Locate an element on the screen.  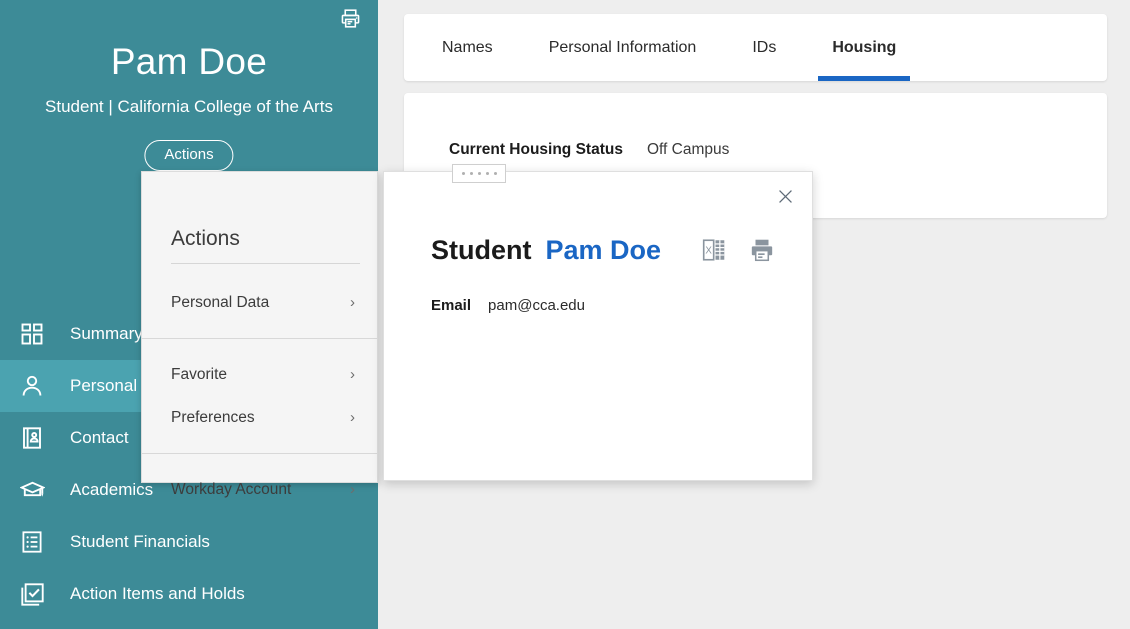
graduation-cap-icon is located at coordinates (32, 490).